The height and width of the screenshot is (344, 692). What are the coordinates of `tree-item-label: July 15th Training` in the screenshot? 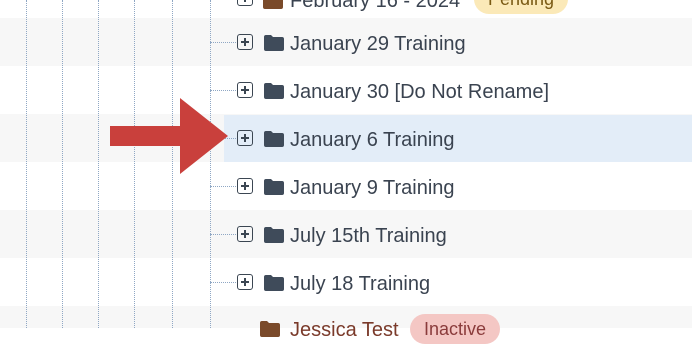 It's located at (368, 236).